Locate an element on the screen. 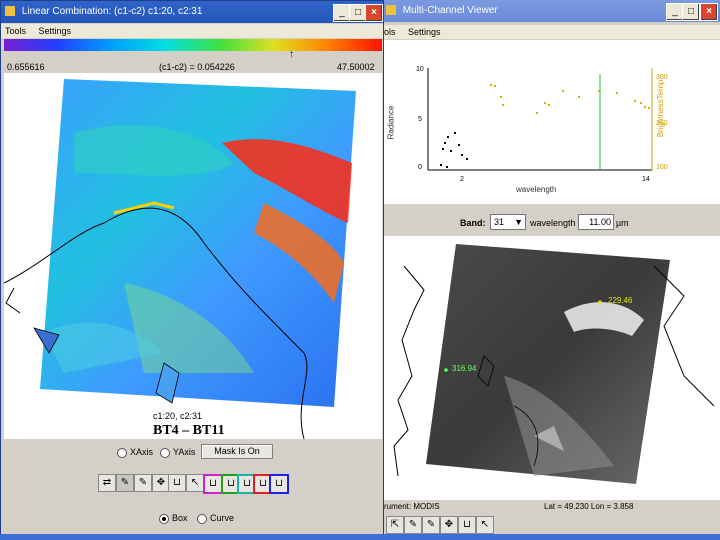  curve-radio-dot is located at coordinates (202, 518).